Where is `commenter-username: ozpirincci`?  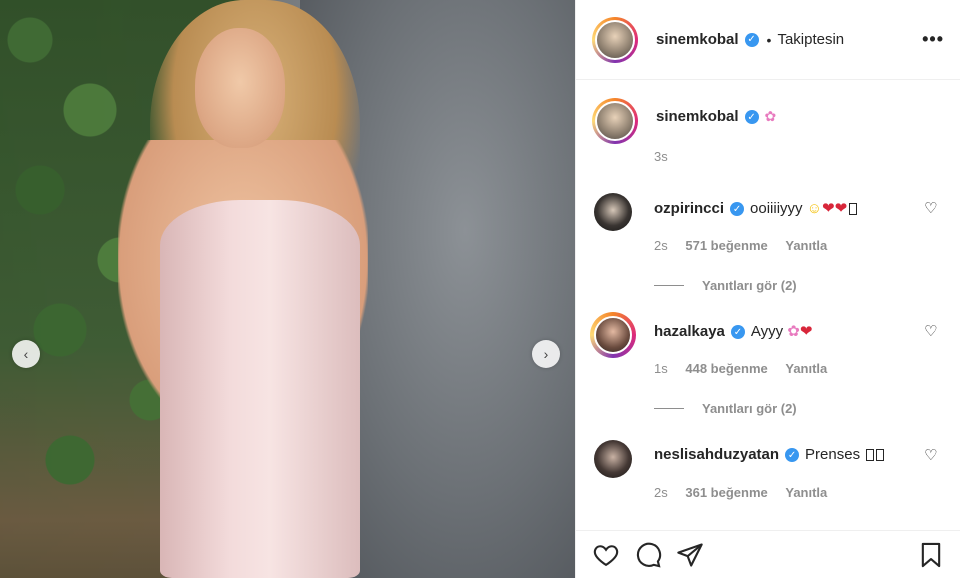
commenter-username: ozpirincci is located at coordinates (689, 208).